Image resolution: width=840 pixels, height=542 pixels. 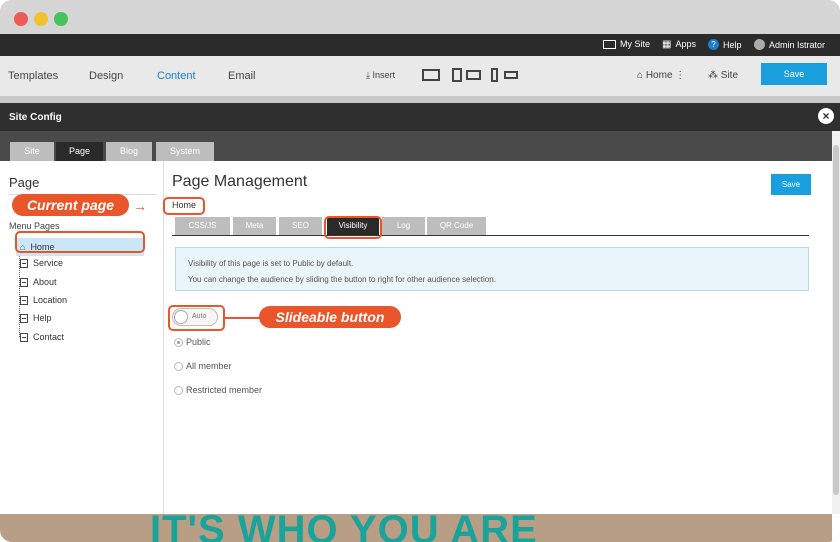 I want to click on home-page-selector: ⌂ Home ⋮, so click(x=661, y=75).